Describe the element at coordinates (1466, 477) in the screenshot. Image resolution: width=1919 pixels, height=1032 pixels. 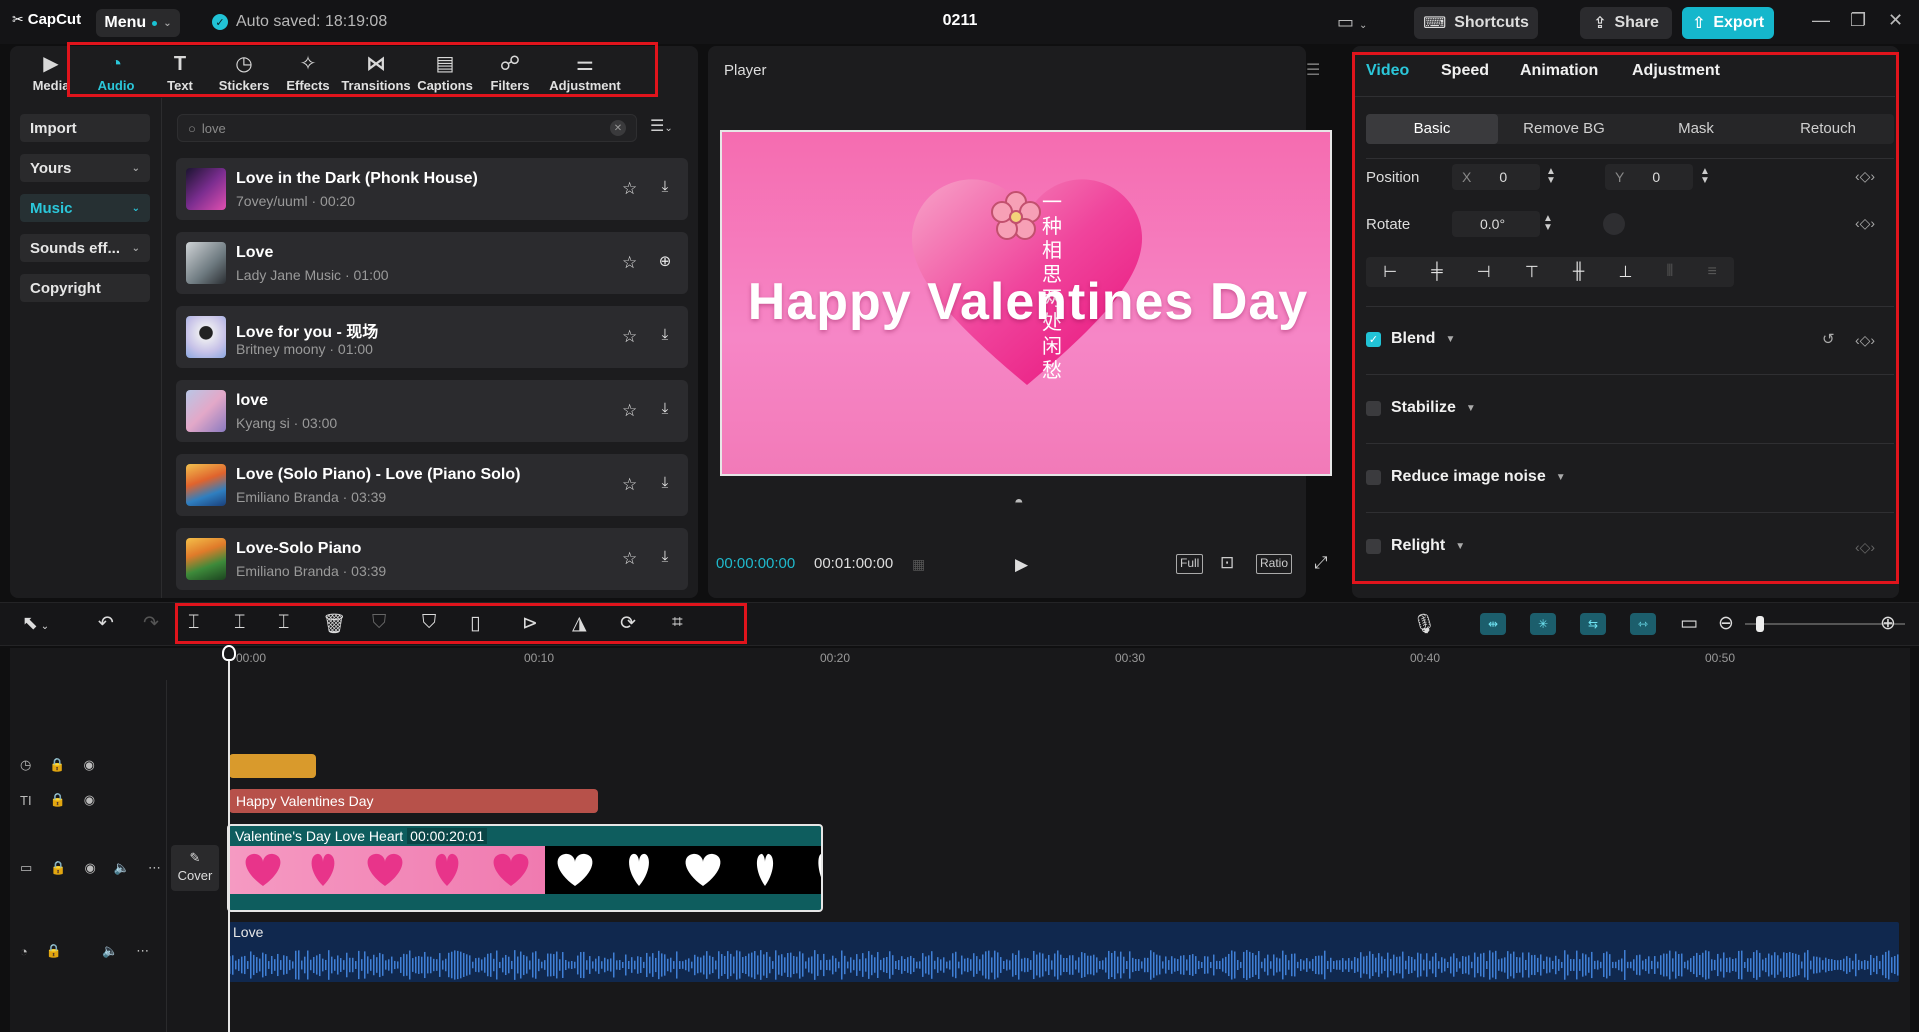
I see `noise-row: Reduce image noise ▼` at that location.